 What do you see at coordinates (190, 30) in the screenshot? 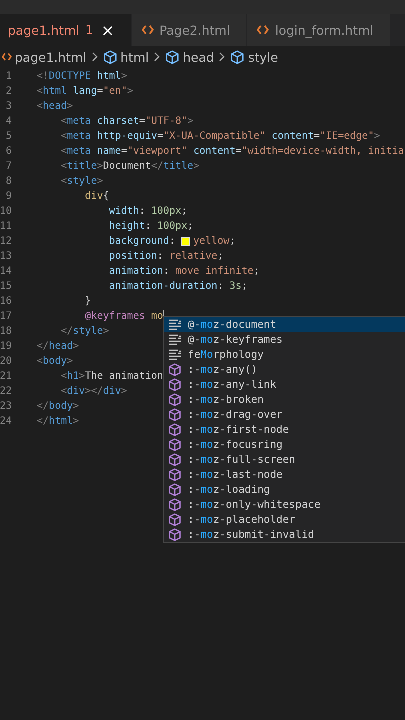
I see `editor-tab: Page2.html` at bounding box center [190, 30].